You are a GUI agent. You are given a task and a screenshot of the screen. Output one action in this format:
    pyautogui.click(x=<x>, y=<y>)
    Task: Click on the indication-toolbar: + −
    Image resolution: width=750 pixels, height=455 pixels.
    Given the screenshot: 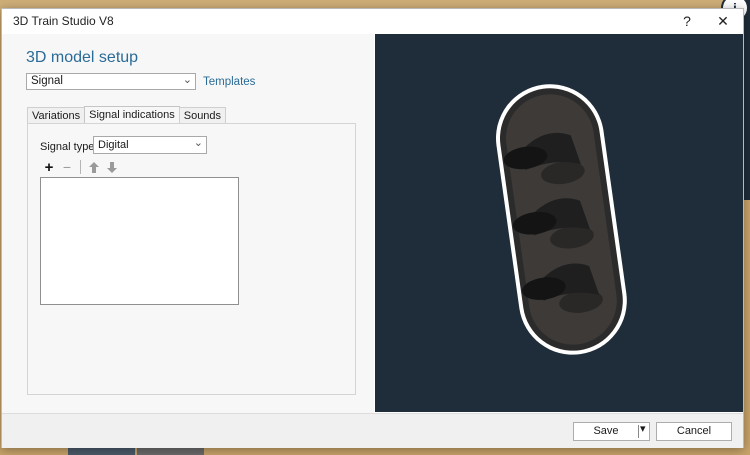 What is the action you would take?
    pyautogui.click(x=80, y=167)
    